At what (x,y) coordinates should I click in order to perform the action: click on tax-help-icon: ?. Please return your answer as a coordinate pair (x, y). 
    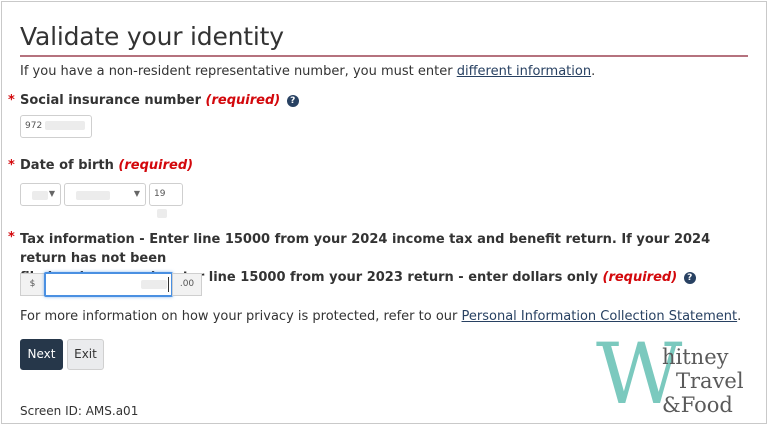
    Looking at the image, I should click on (689, 278).